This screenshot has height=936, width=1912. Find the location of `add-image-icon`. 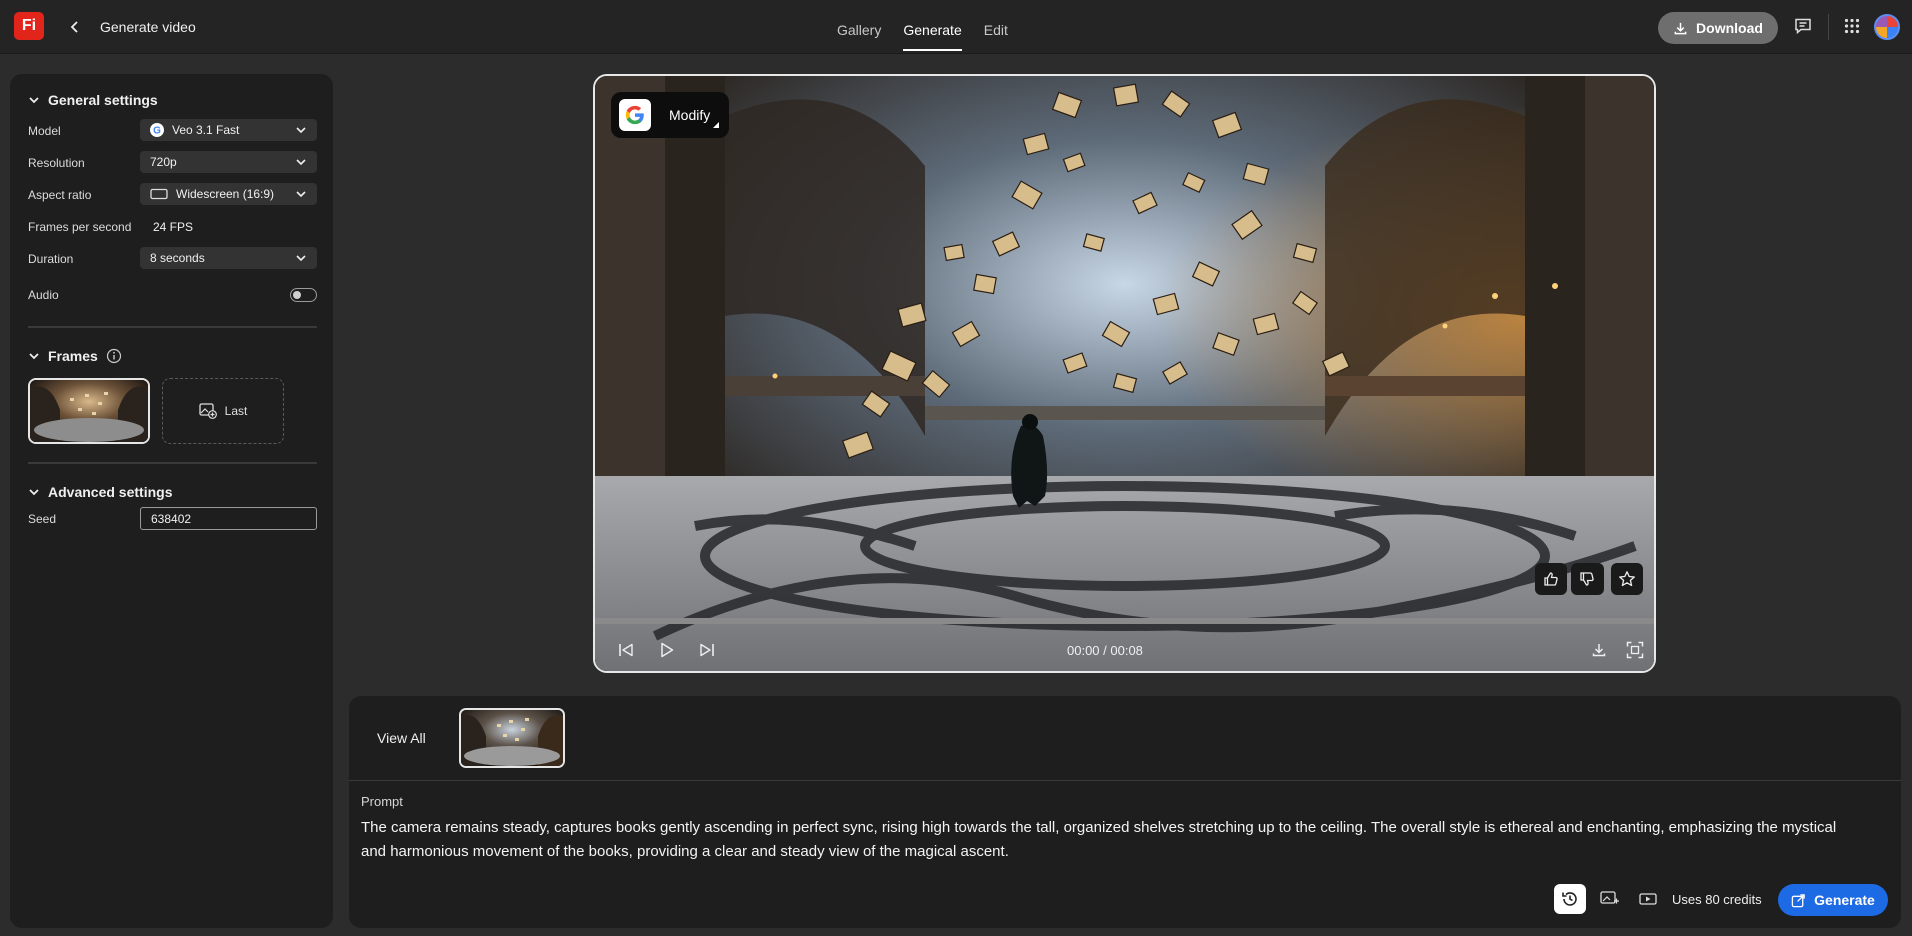

add-image-icon is located at coordinates (208, 411).